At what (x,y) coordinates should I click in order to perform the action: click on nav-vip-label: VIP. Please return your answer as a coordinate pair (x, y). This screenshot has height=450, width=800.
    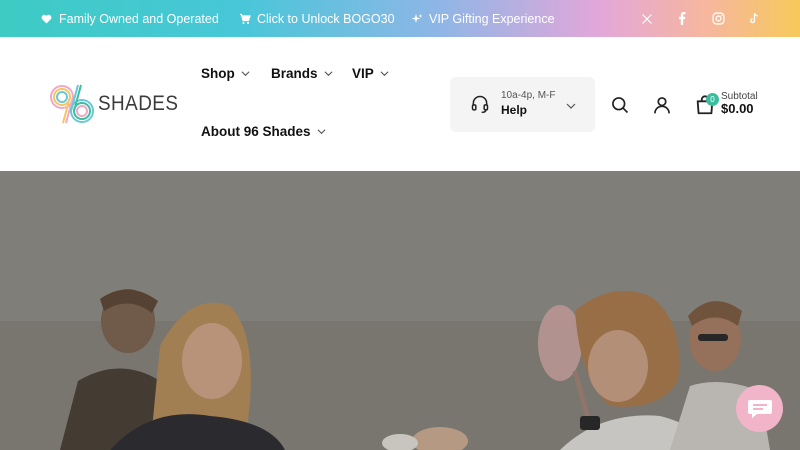
    Looking at the image, I should click on (363, 73).